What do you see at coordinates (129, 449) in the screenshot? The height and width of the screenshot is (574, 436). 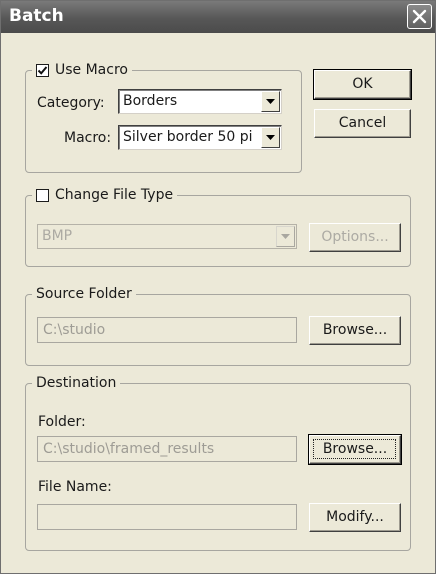 I see `destination-folder-path: C:\studio\framed_results` at bounding box center [129, 449].